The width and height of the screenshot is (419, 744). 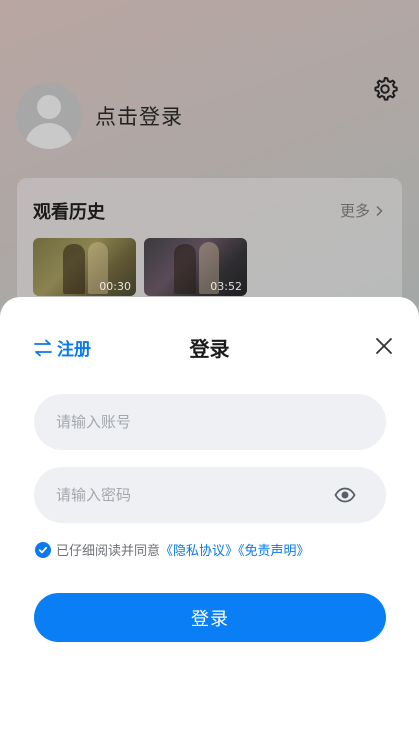 I want to click on disclaimer-link: 《免责声明》, so click(x=274, y=551).